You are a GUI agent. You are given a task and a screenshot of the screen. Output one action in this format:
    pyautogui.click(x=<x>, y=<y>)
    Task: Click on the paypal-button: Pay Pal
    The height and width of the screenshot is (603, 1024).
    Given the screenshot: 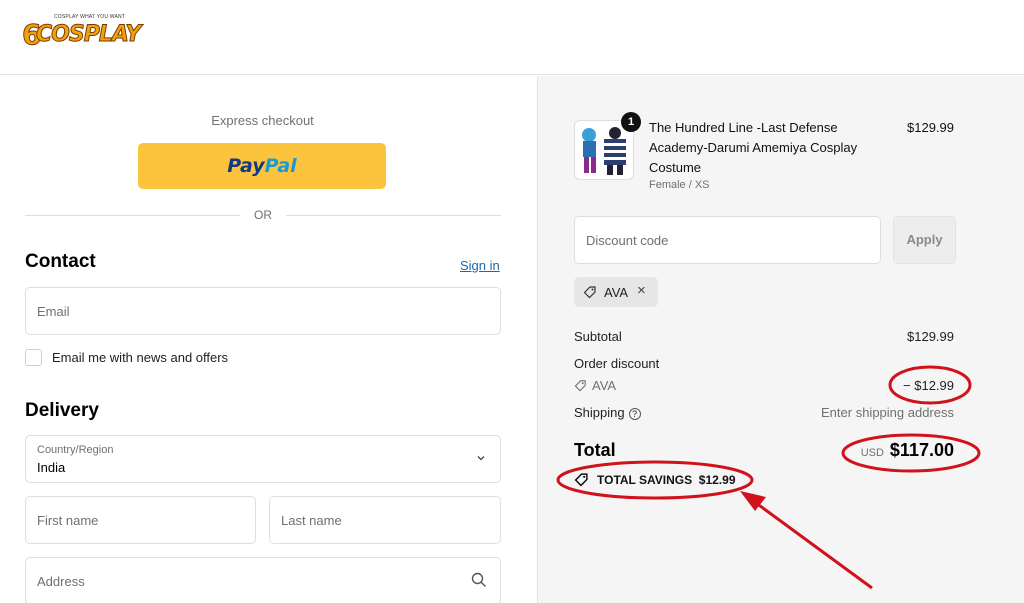 What is the action you would take?
    pyautogui.click(x=262, y=166)
    